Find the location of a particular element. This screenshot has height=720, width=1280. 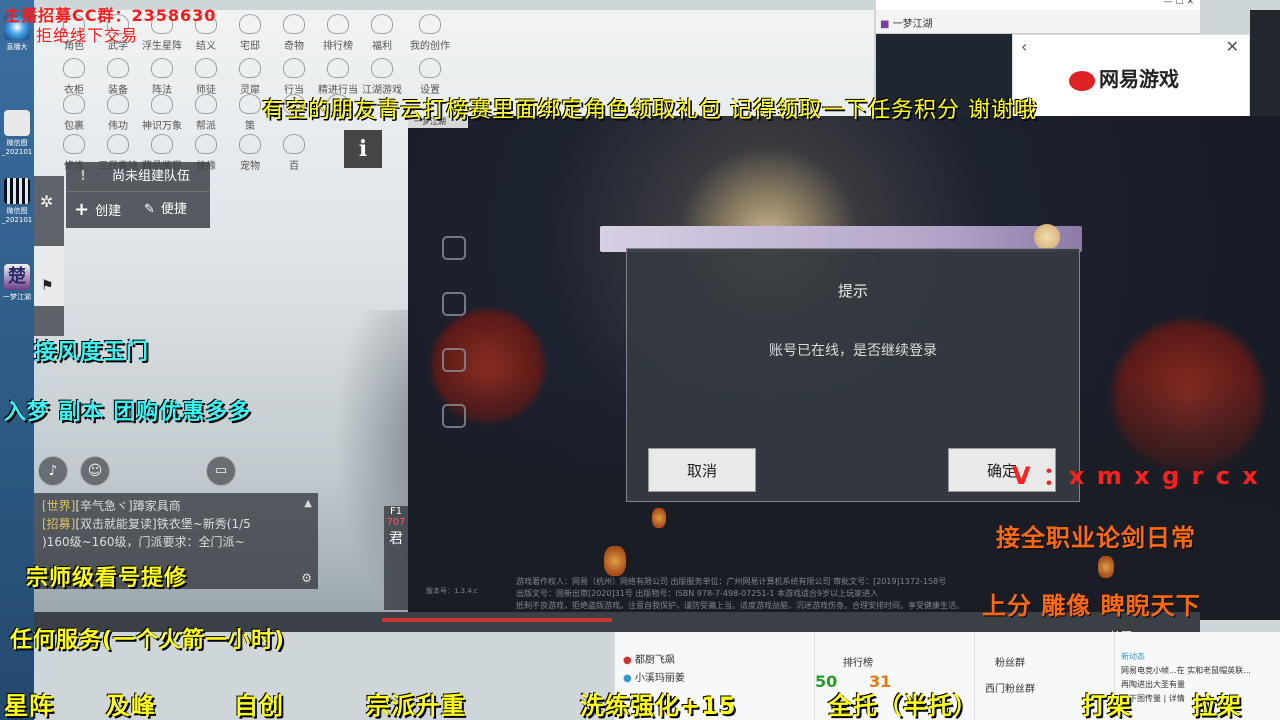

tab-title: 一梦江湖 is located at coordinates (912, 24).